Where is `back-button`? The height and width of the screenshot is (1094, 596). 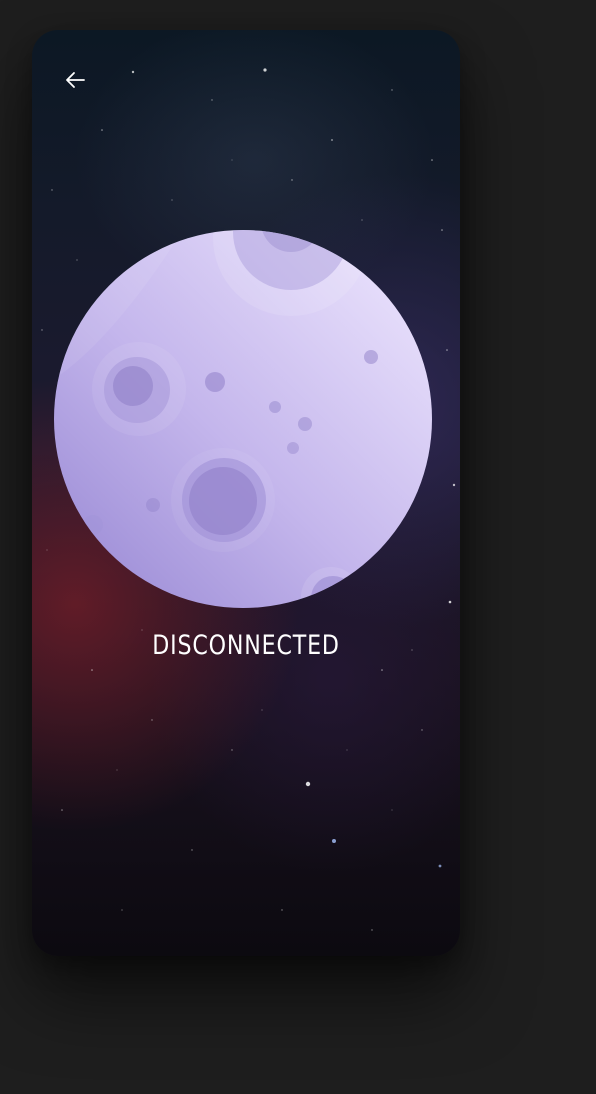
back-button is located at coordinates (75, 80).